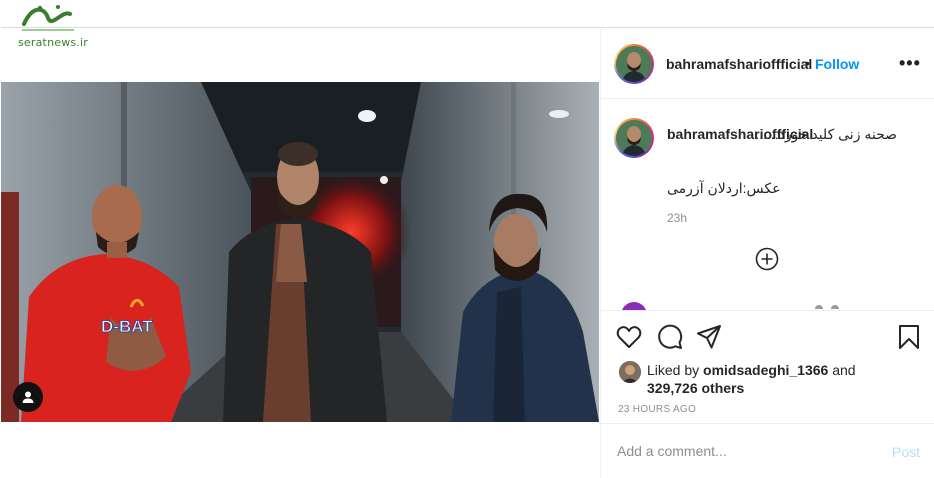  I want to click on tagged-users-button, so click(28, 397).